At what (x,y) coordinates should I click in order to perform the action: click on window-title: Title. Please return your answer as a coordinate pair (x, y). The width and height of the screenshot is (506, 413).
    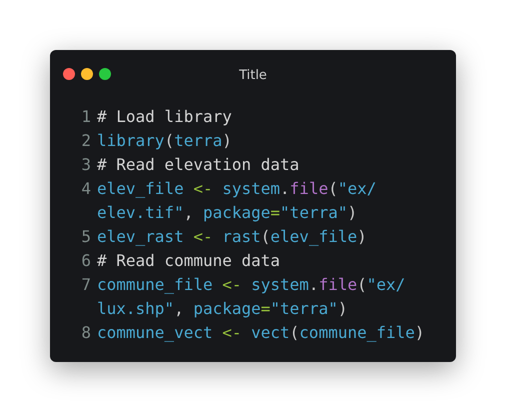
    Looking at the image, I should click on (253, 75).